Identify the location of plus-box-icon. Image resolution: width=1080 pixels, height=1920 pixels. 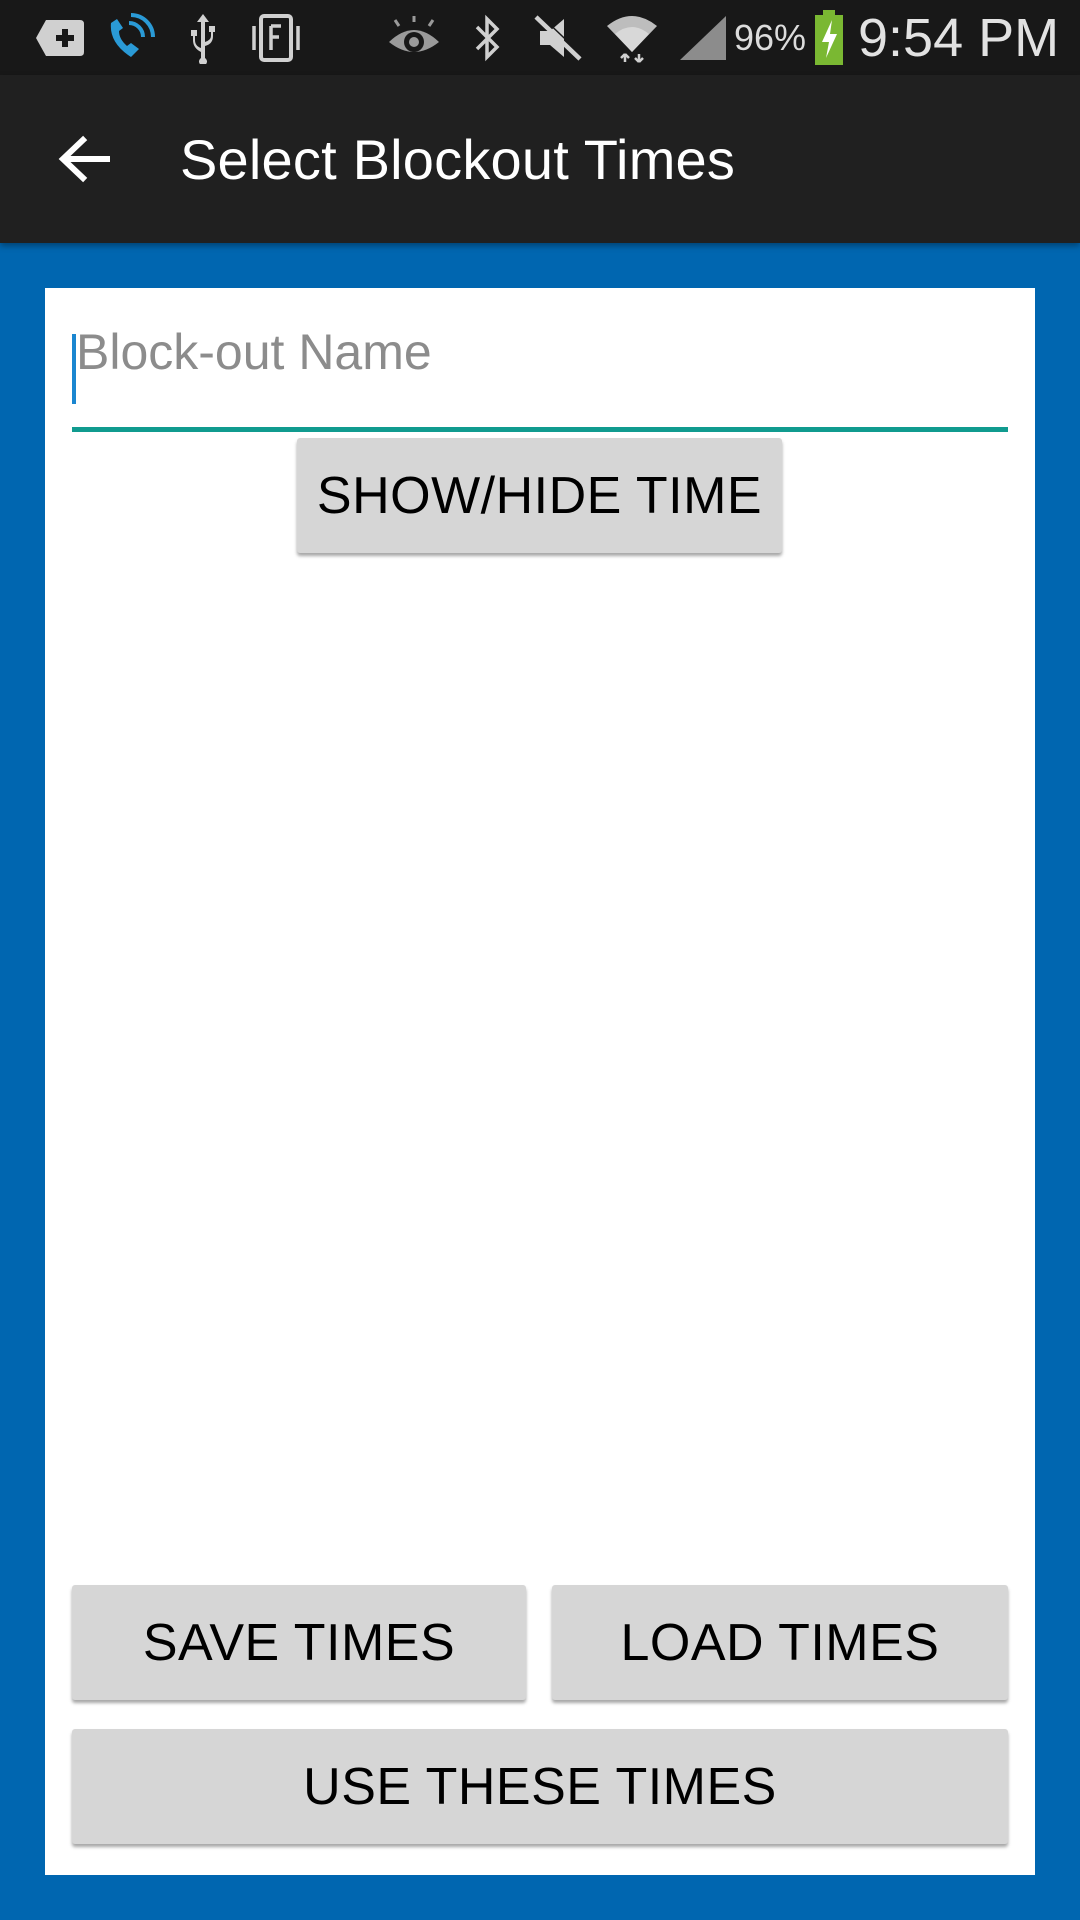
(60, 37).